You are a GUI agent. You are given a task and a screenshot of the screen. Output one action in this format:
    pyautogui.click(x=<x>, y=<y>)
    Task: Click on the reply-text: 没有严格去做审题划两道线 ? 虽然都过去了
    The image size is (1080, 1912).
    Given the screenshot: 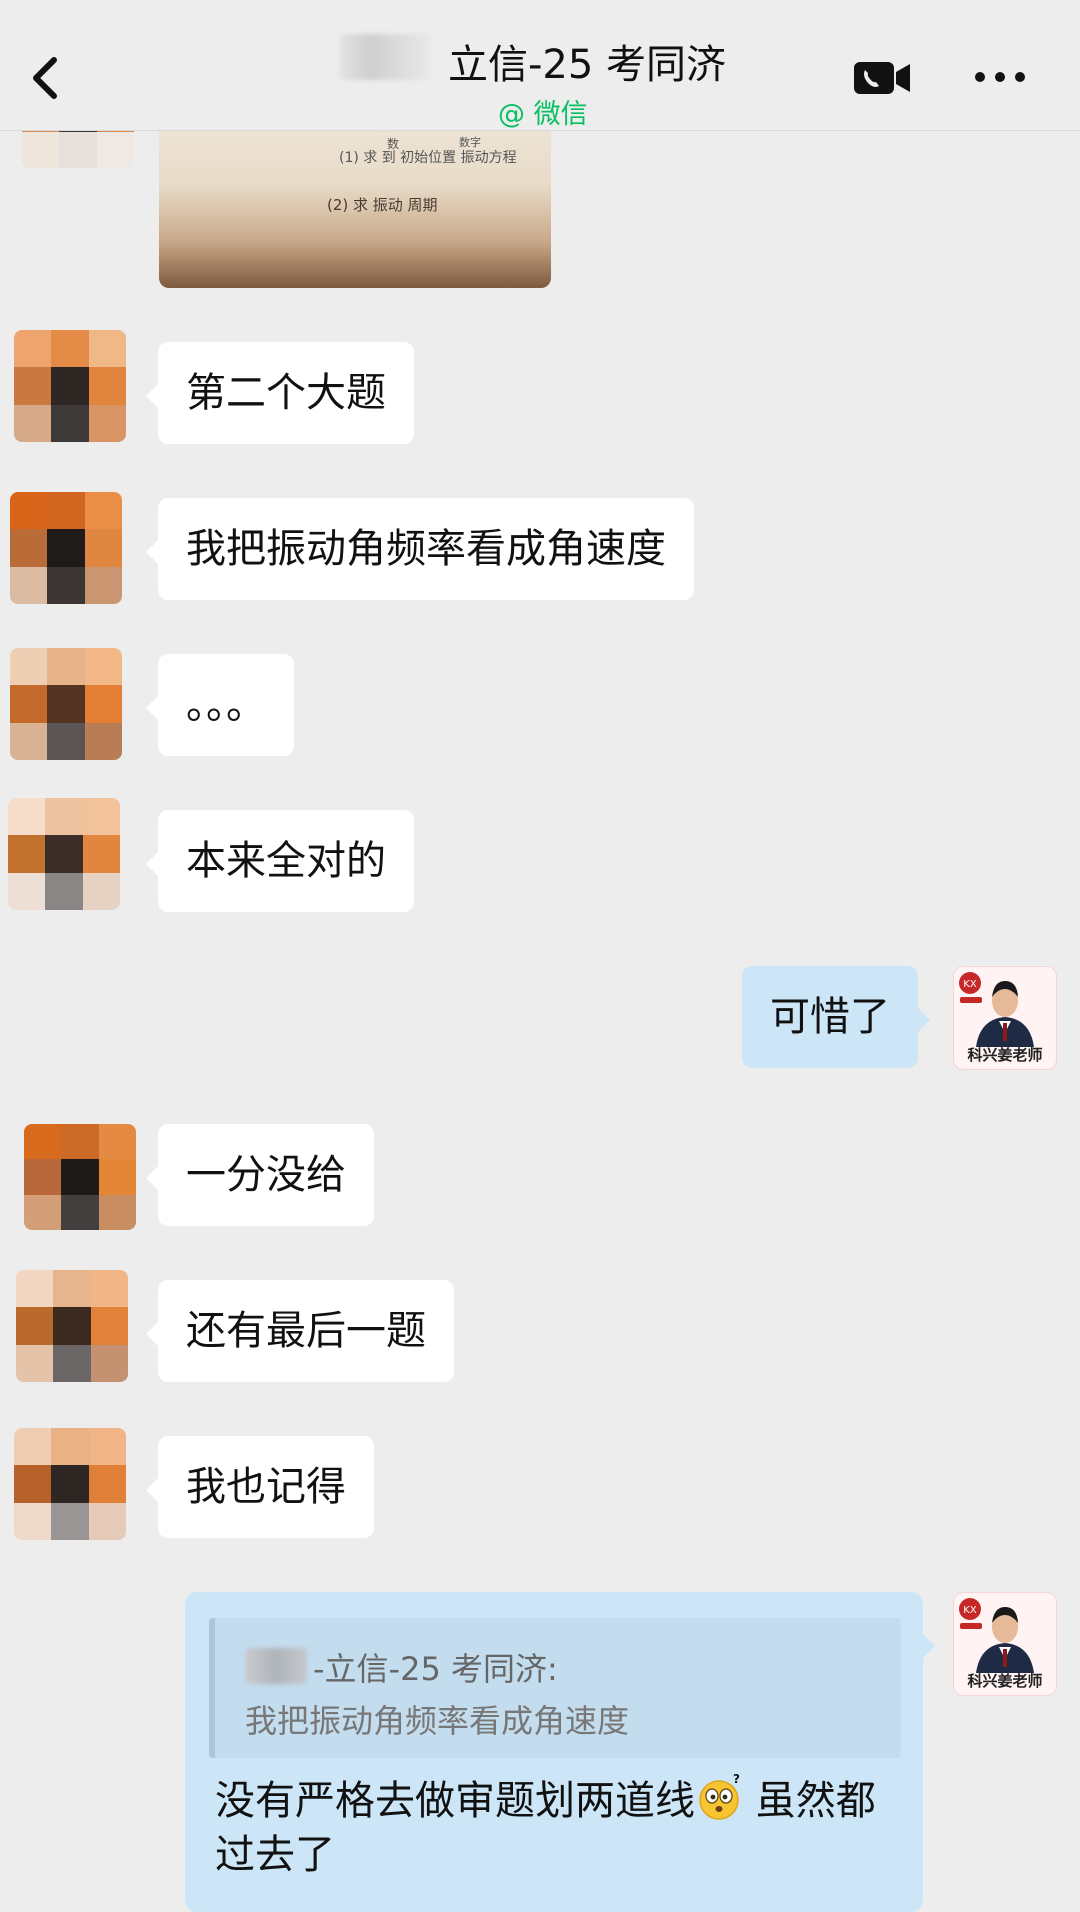 What is the action you would take?
    pyautogui.click(x=555, y=1827)
    